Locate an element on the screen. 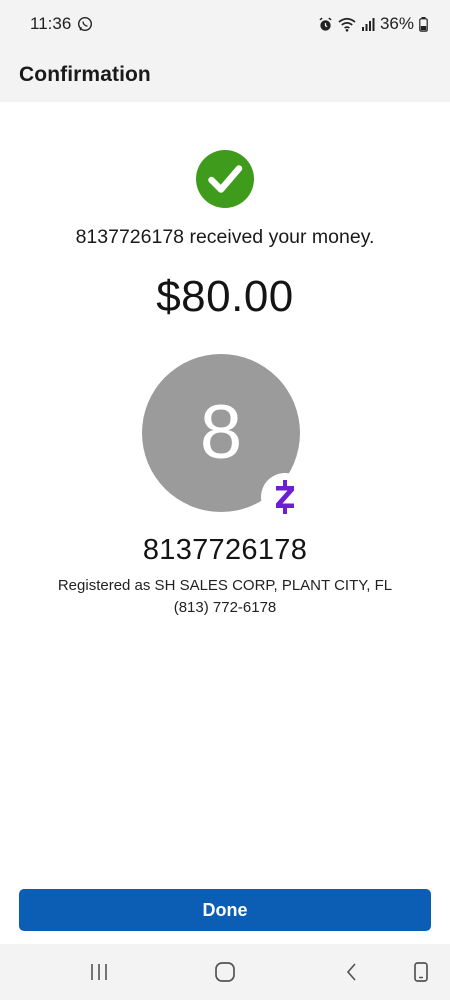 The image size is (450, 1000). status-time: 11:36 is located at coordinates (51, 23).